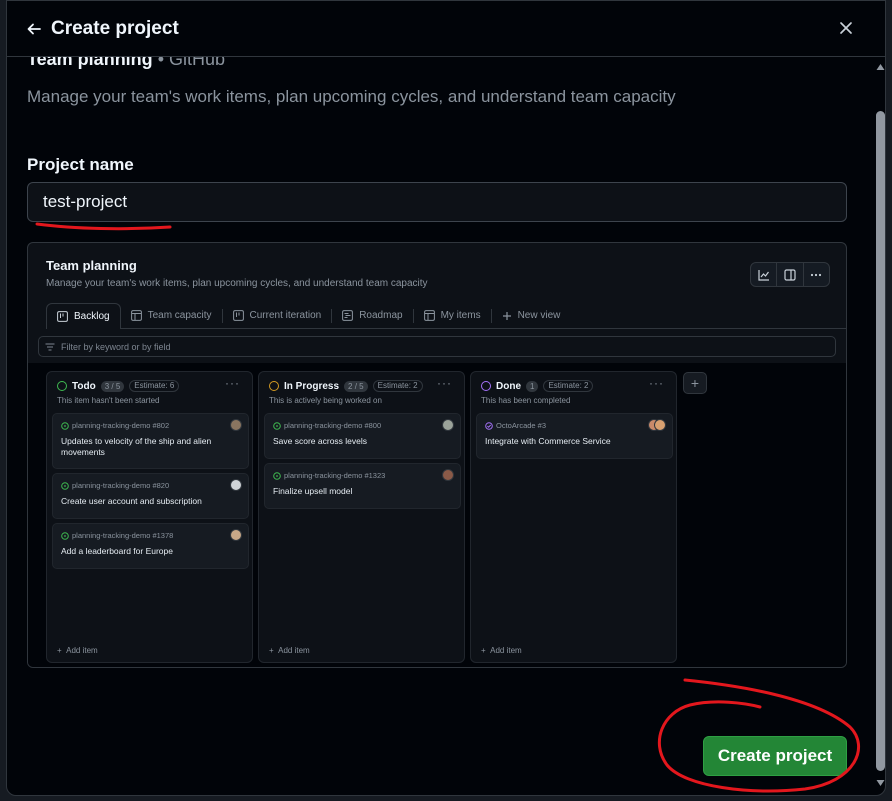 Image resolution: width=892 pixels, height=801 pixels. Describe the element at coordinates (154, 386) in the screenshot. I see `column-estimate: Estimate: 6` at that location.